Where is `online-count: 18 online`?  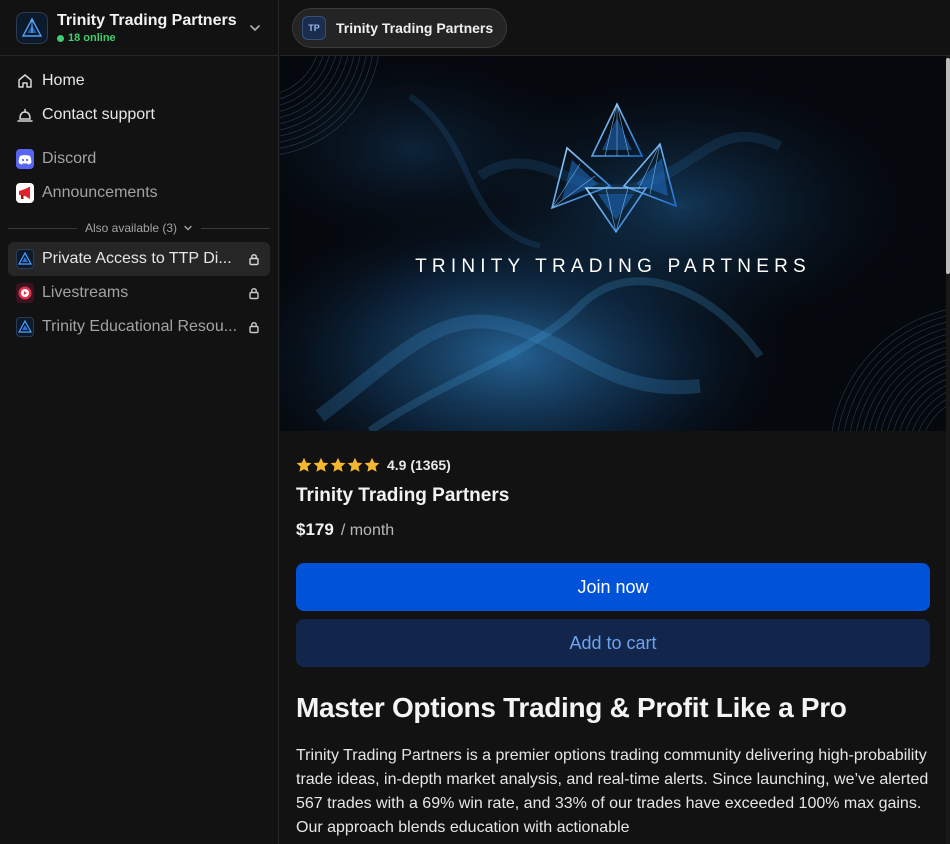 online-count: 18 online is located at coordinates (92, 37).